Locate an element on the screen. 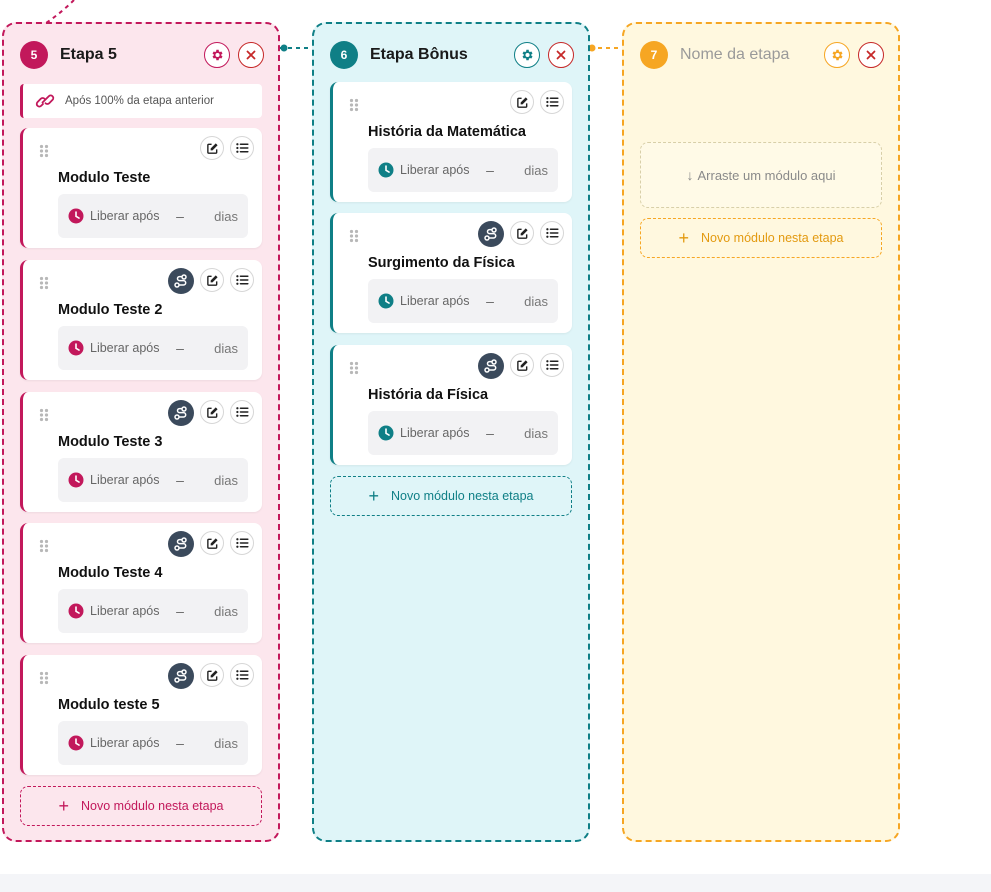 Image resolution: width=991 pixels, height=892 pixels. list-icon is located at coordinates (552, 102).